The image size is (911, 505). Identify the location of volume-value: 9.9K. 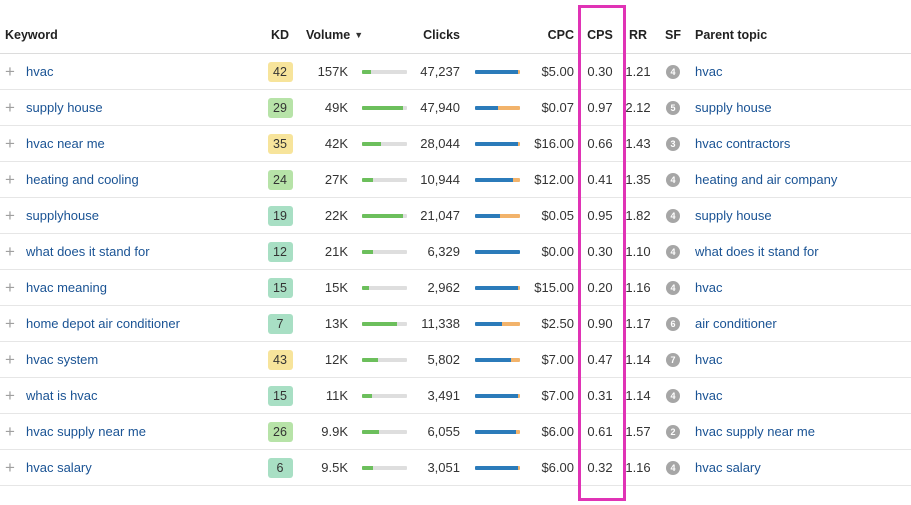
(334, 431).